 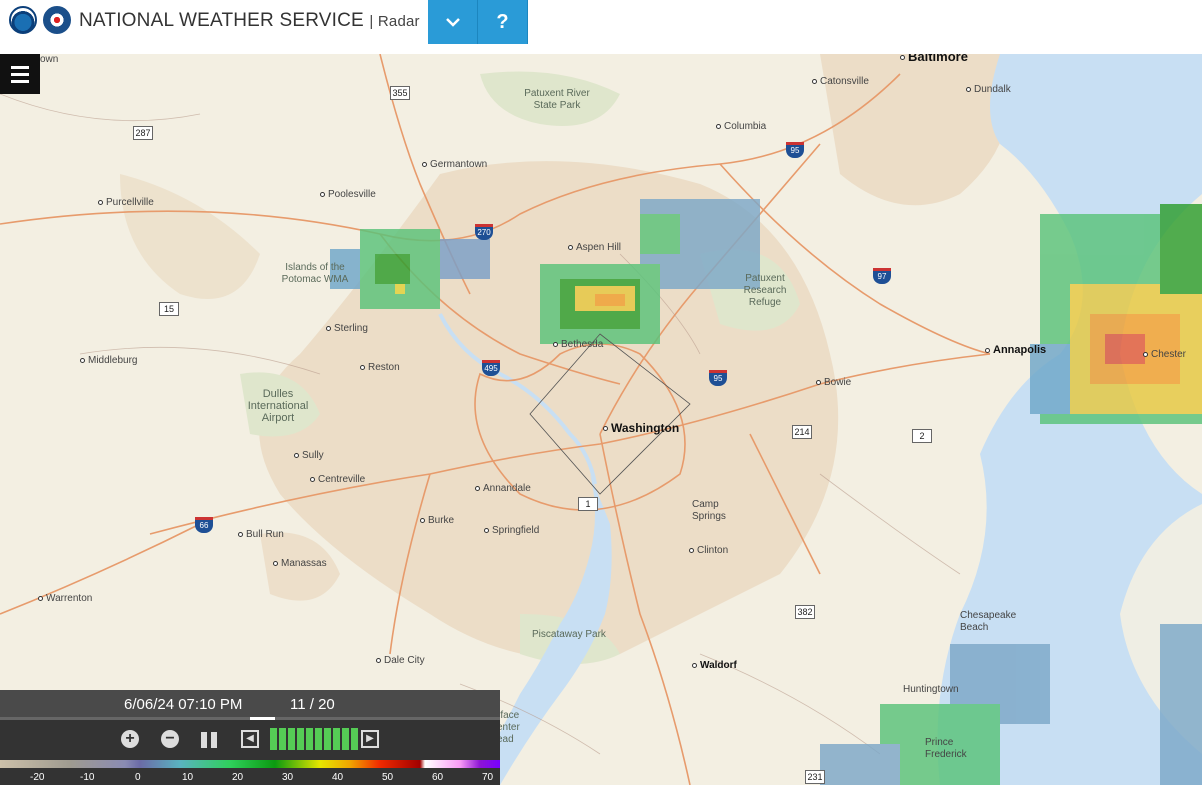 I want to click on header-buttons: ?, so click(x=478, y=22).